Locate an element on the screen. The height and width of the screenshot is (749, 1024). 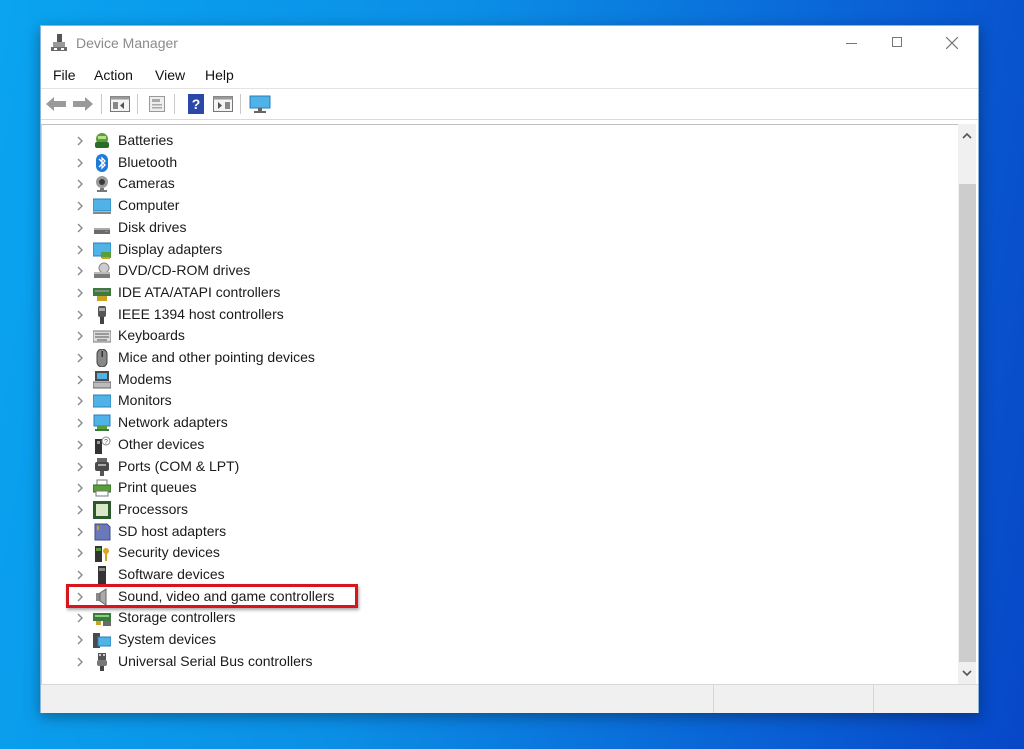
menu-action: Action is located at coordinates (113, 75).